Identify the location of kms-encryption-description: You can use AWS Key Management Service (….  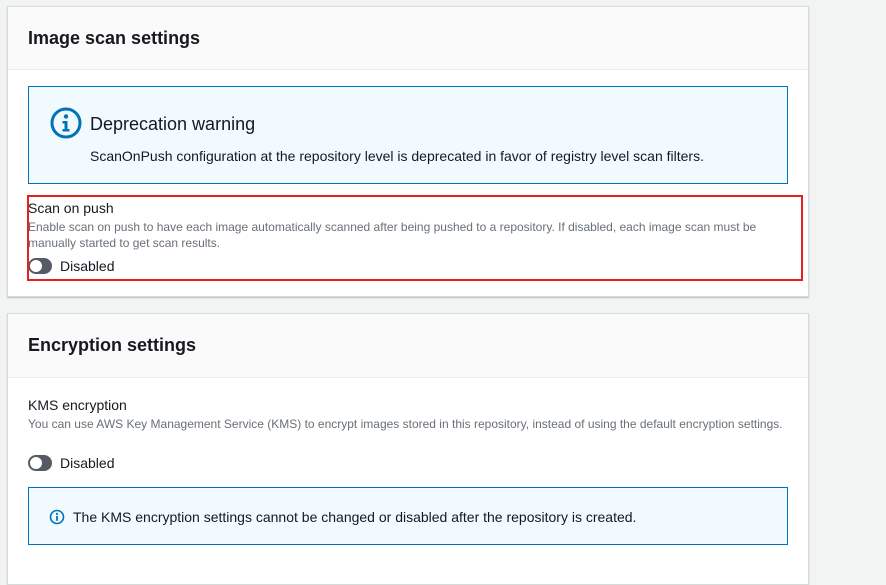
(405, 424).